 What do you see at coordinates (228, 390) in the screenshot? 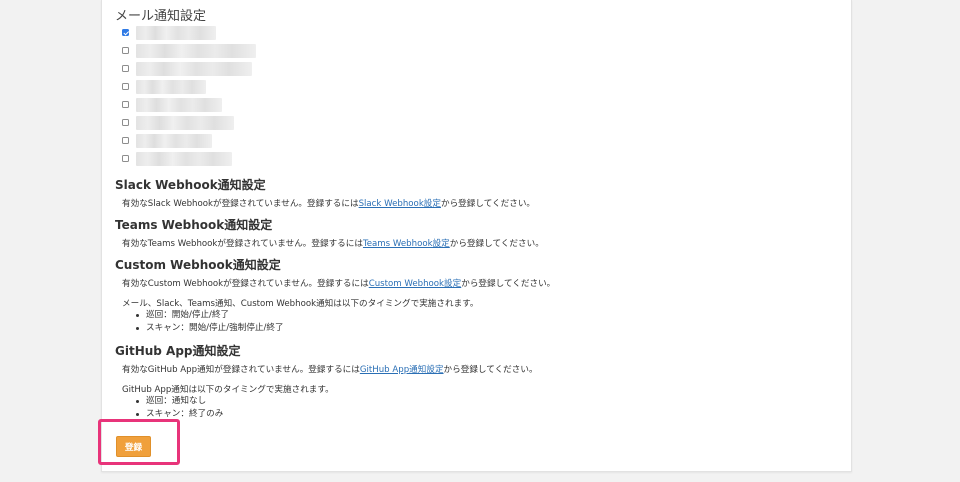
I see `github-timing-description: GitHub App通知は以下のタイミングで実施されます。` at bounding box center [228, 390].